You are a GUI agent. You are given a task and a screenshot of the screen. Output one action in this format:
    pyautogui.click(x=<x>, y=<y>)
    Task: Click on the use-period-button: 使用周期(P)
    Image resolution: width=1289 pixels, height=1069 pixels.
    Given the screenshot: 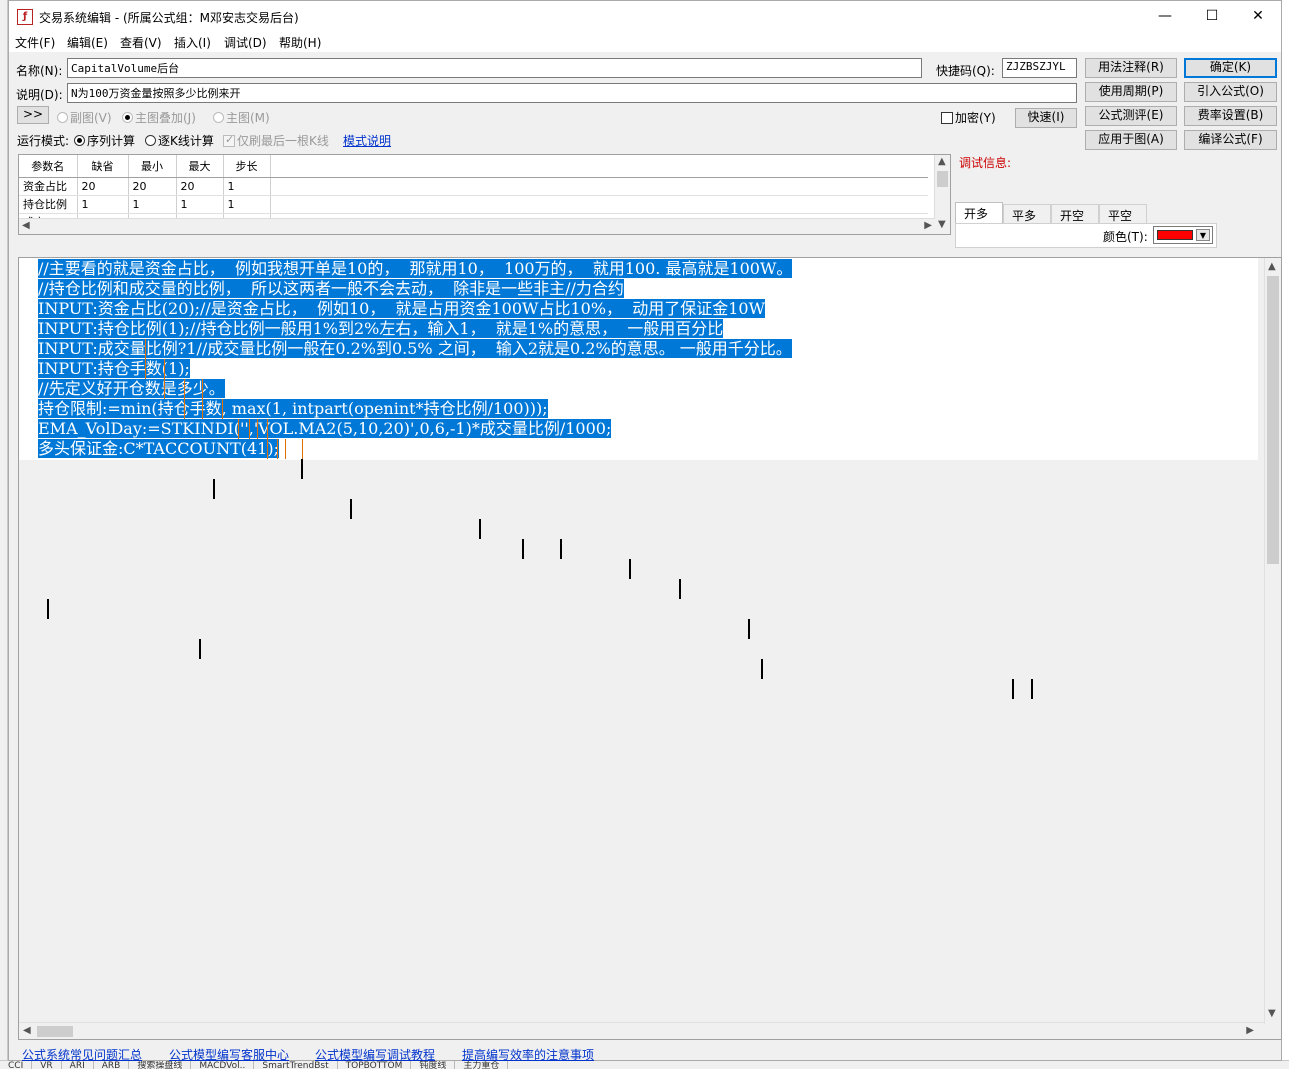 What is the action you would take?
    pyautogui.click(x=1131, y=92)
    